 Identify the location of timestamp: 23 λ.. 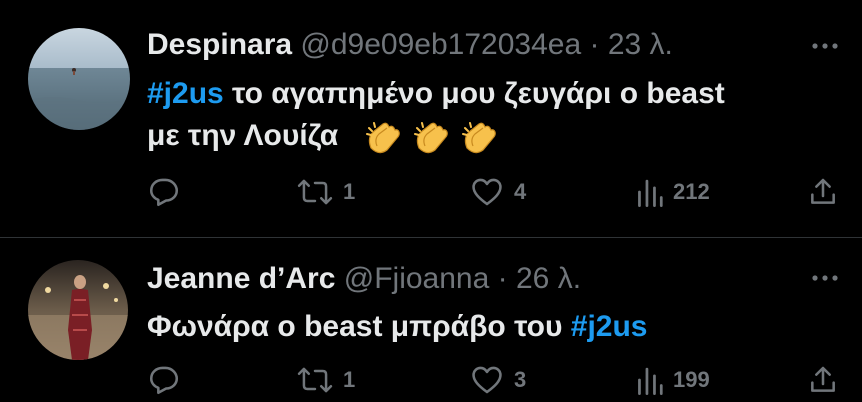
(640, 44).